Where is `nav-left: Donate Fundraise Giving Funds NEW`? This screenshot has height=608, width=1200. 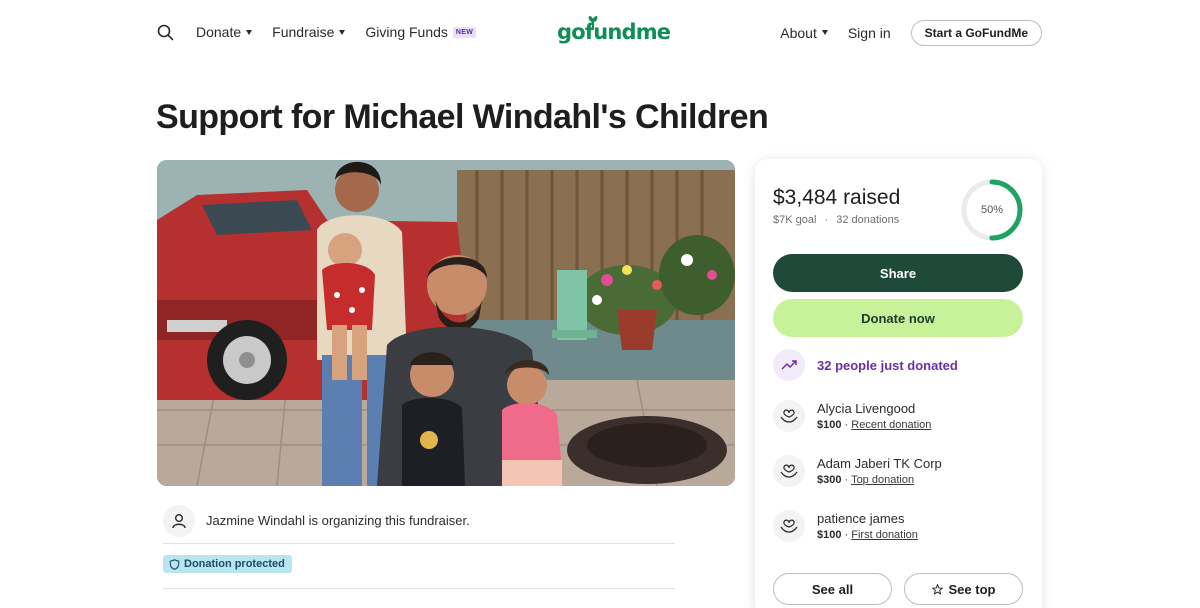
nav-left: Donate Fundraise Giving Funds NEW is located at coordinates (326, 32).